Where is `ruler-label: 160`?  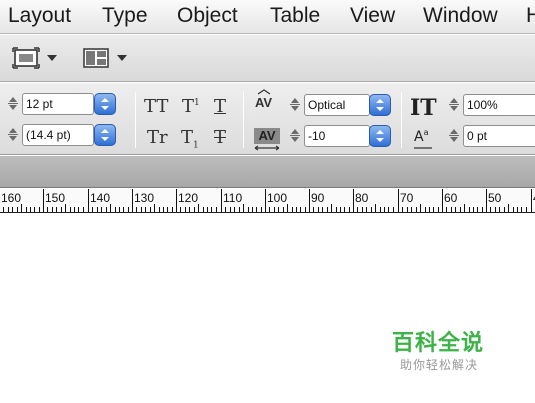 ruler-label: 160 is located at coordinates (11, 198).